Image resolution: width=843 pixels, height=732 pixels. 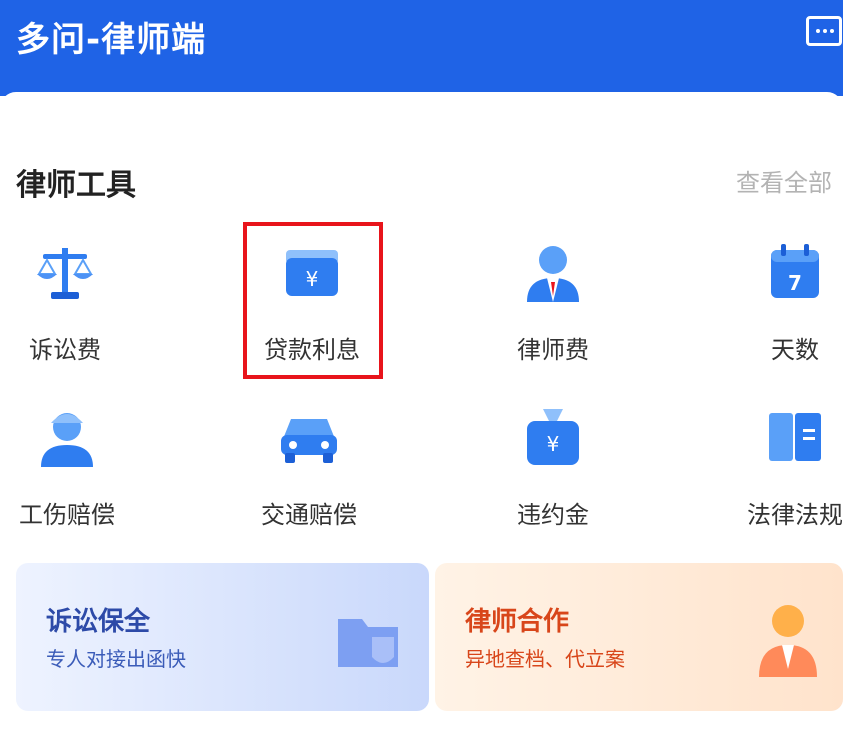 I want to click on calendar-icon: 7, so click(x=795, y=271).